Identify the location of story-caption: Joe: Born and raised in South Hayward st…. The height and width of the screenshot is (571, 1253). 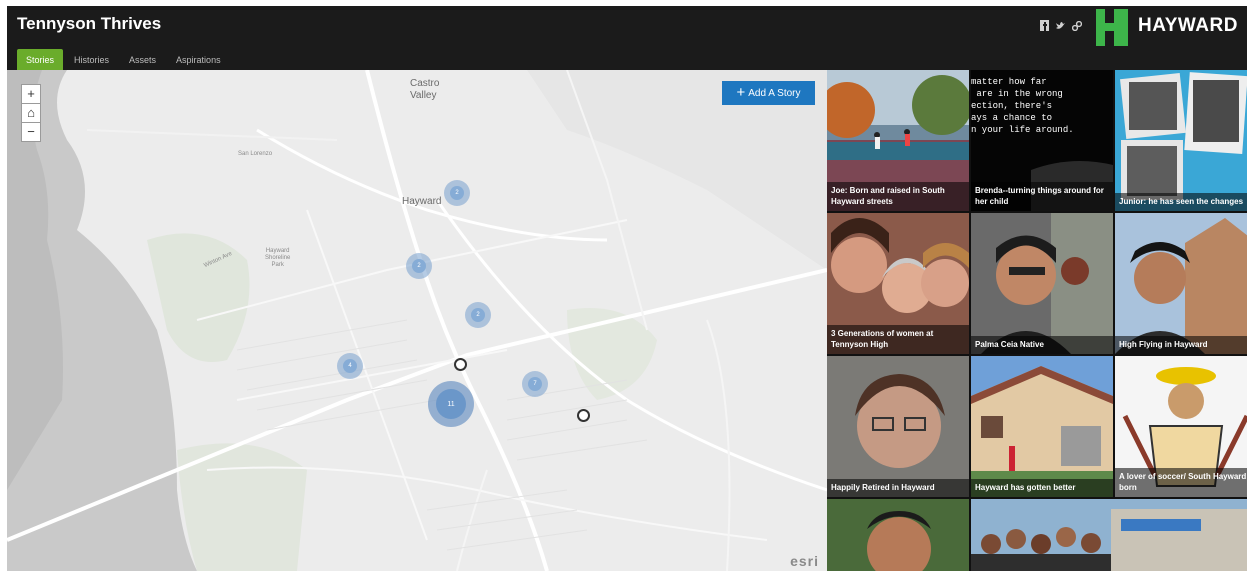
(898, 196).